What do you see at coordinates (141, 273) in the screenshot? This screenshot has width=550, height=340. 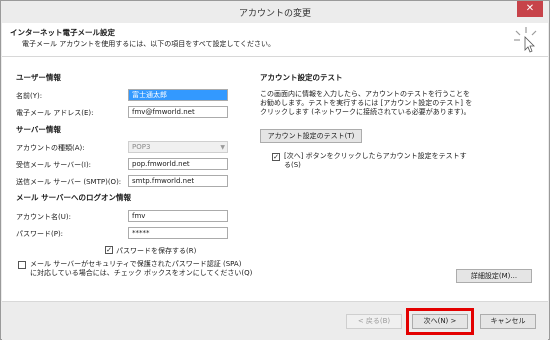 I see `spa-label-line2: に対応している場合には、チェック ボックスをオンにしてください(Q)` at bounding box center [141, 273].